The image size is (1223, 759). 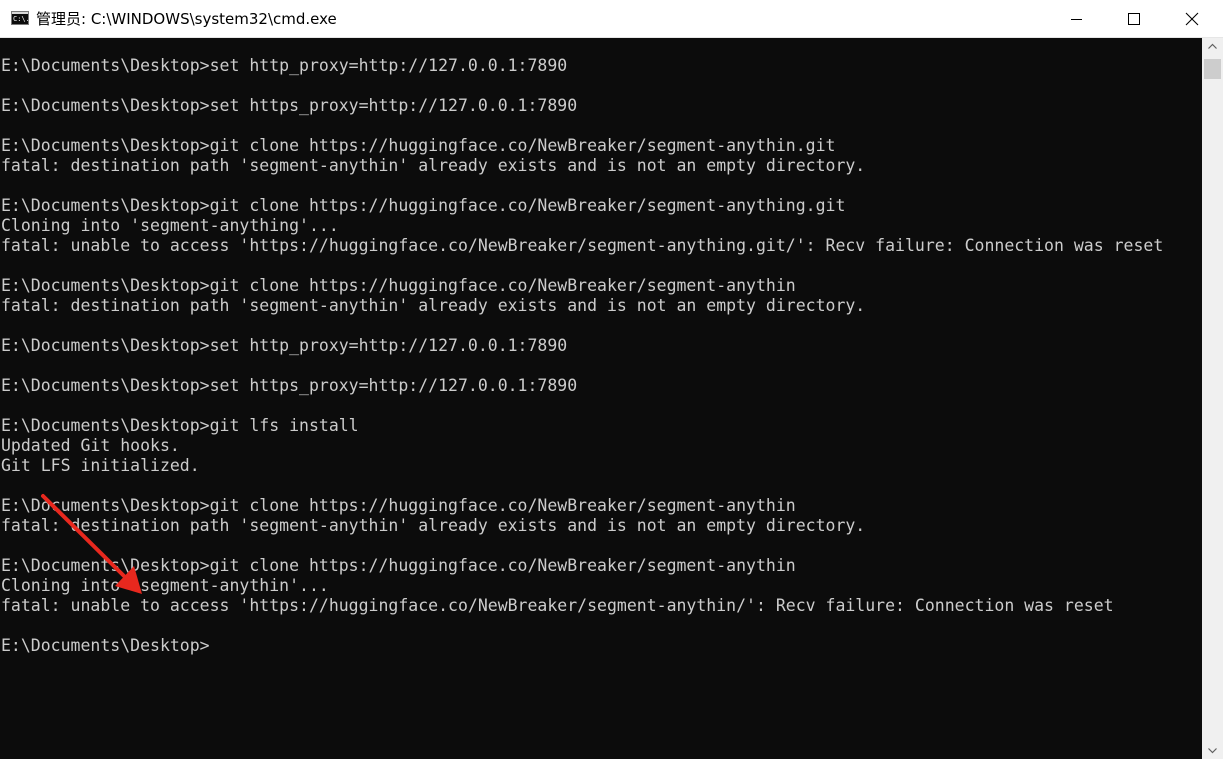 I want to click on close-button, so click(x=1192, y=19).